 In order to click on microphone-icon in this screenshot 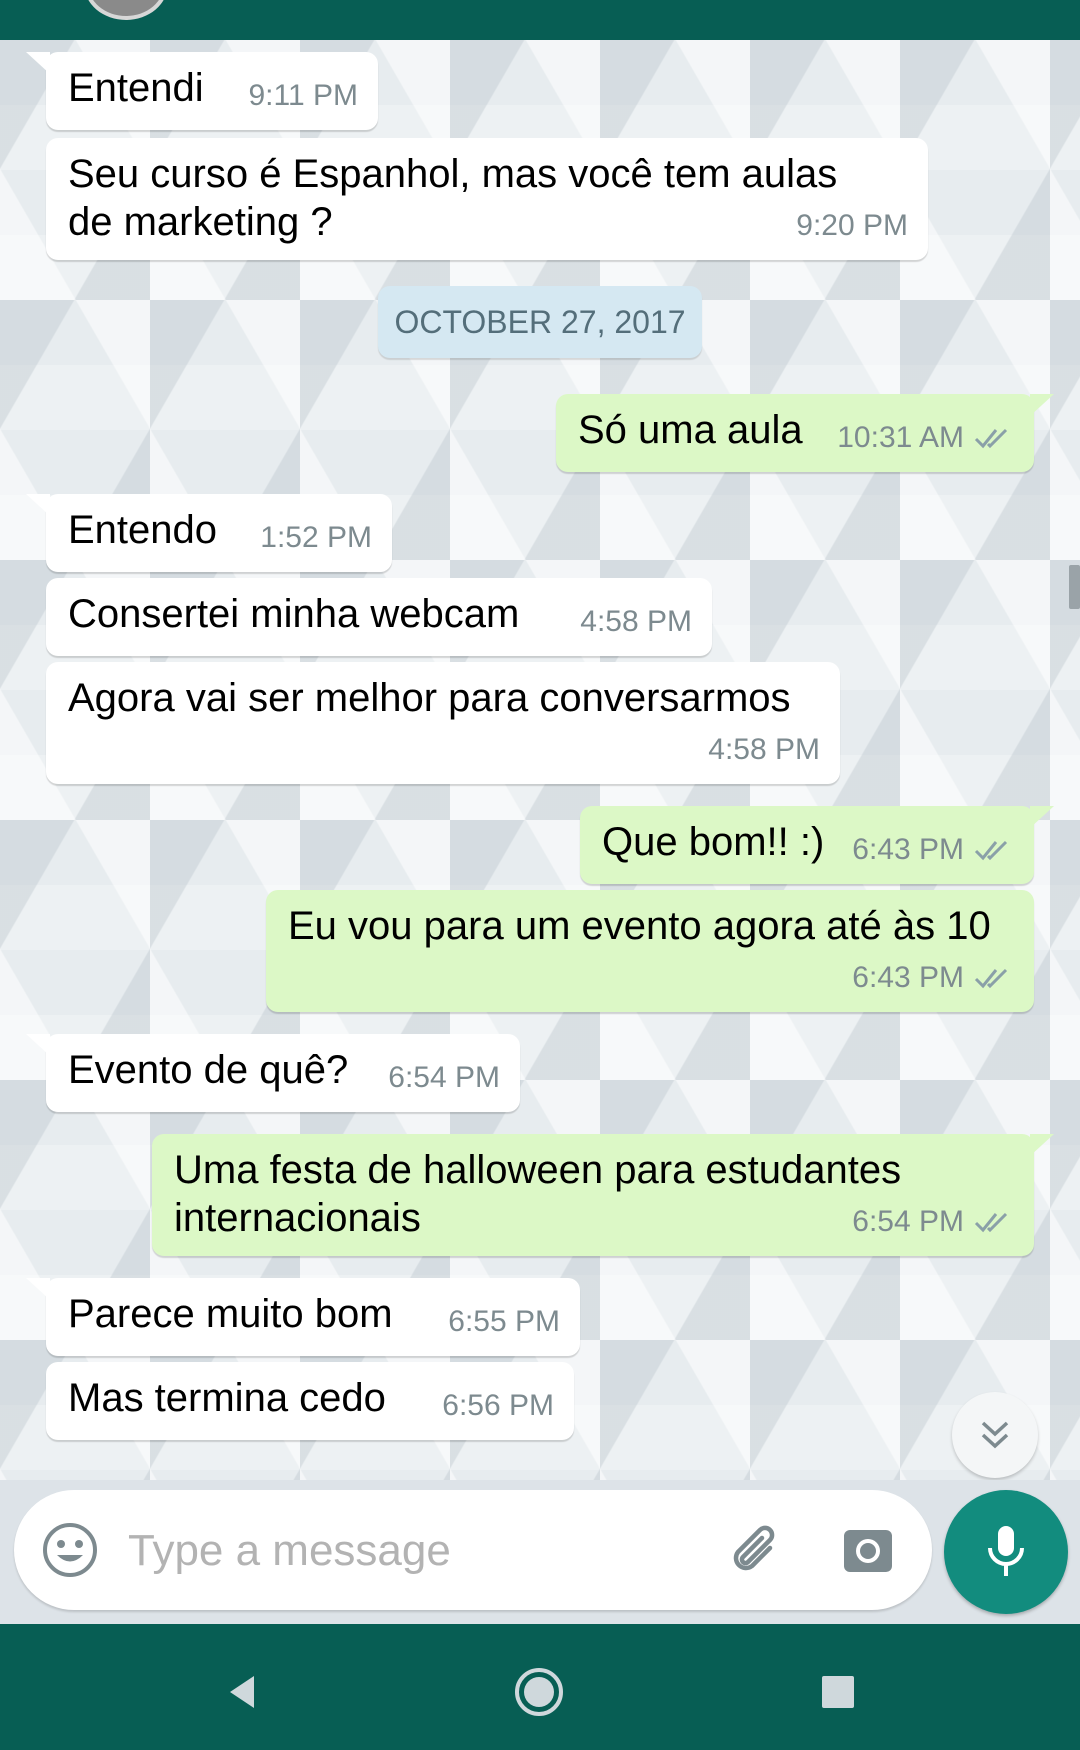, I will do `click(1006, 1551)`.